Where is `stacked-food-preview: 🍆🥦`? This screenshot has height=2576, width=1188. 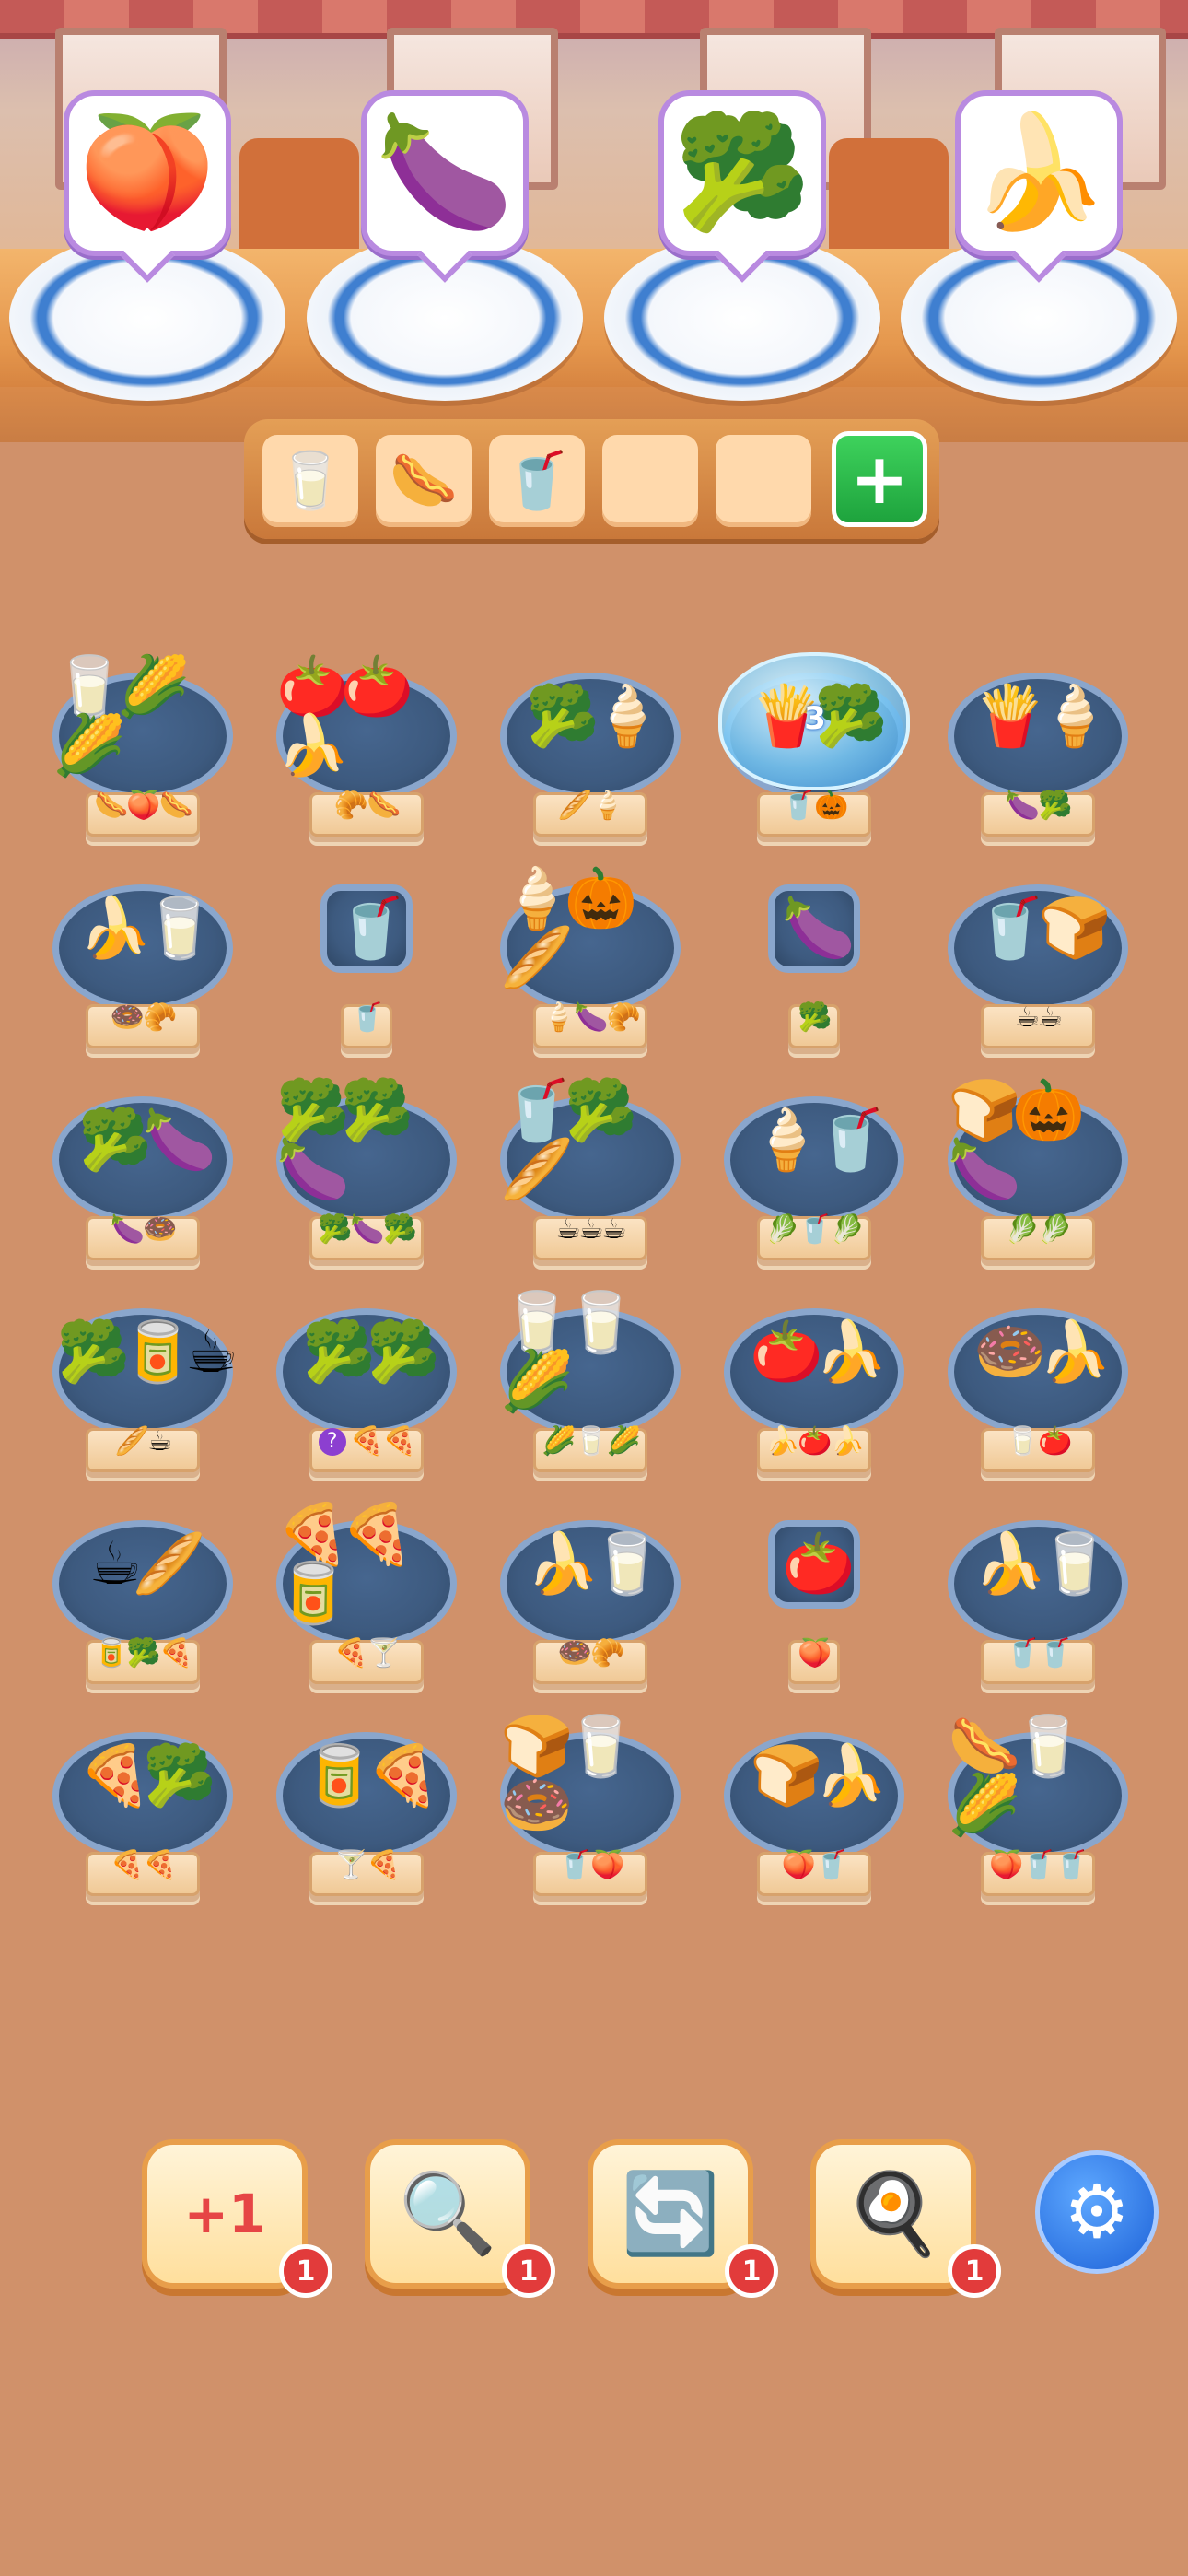
stacked-food-preview: 🍆🥦 is located at coordinates (1038, 806).